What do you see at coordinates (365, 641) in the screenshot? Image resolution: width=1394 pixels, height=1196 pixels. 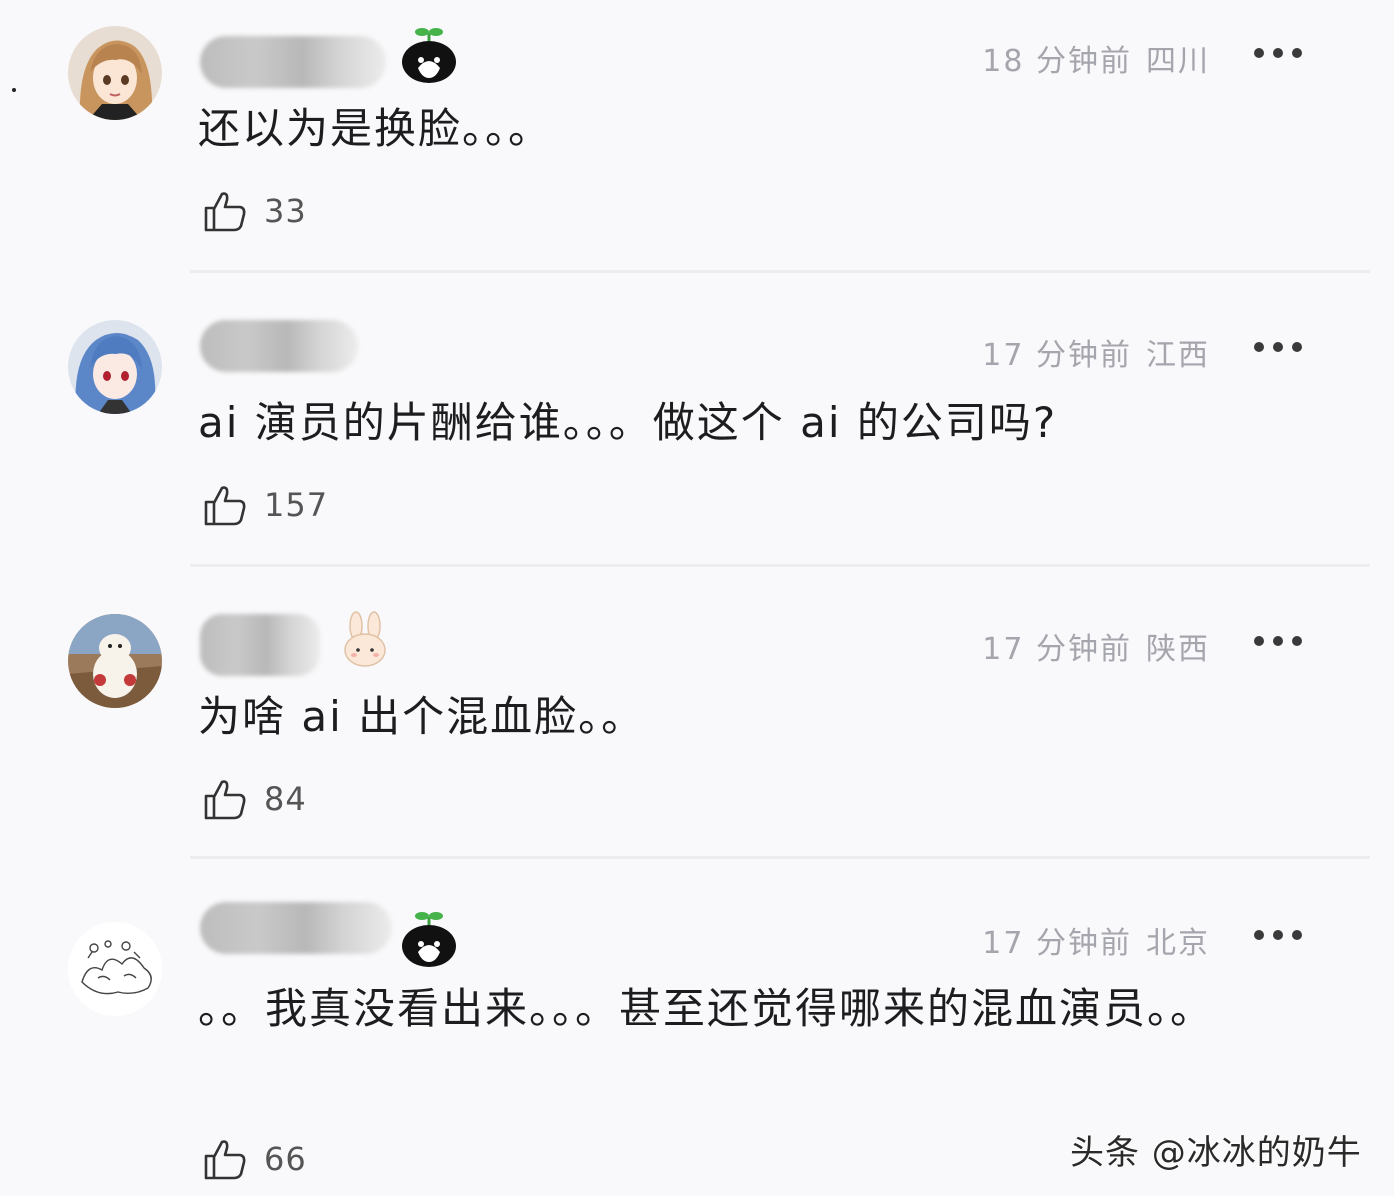 I see `bunny-badge-icon` at bounding box center [365, 641].